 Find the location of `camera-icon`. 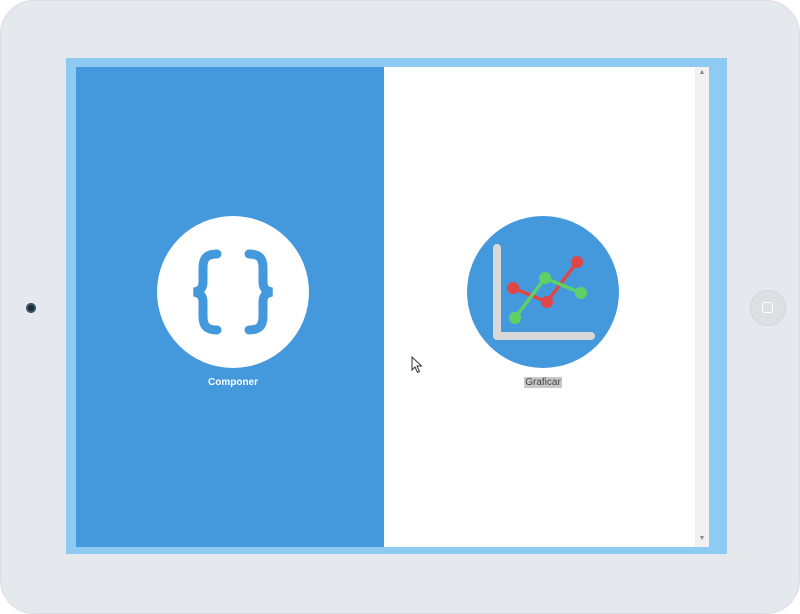

camera-icon is located at coordinates (31, 308).